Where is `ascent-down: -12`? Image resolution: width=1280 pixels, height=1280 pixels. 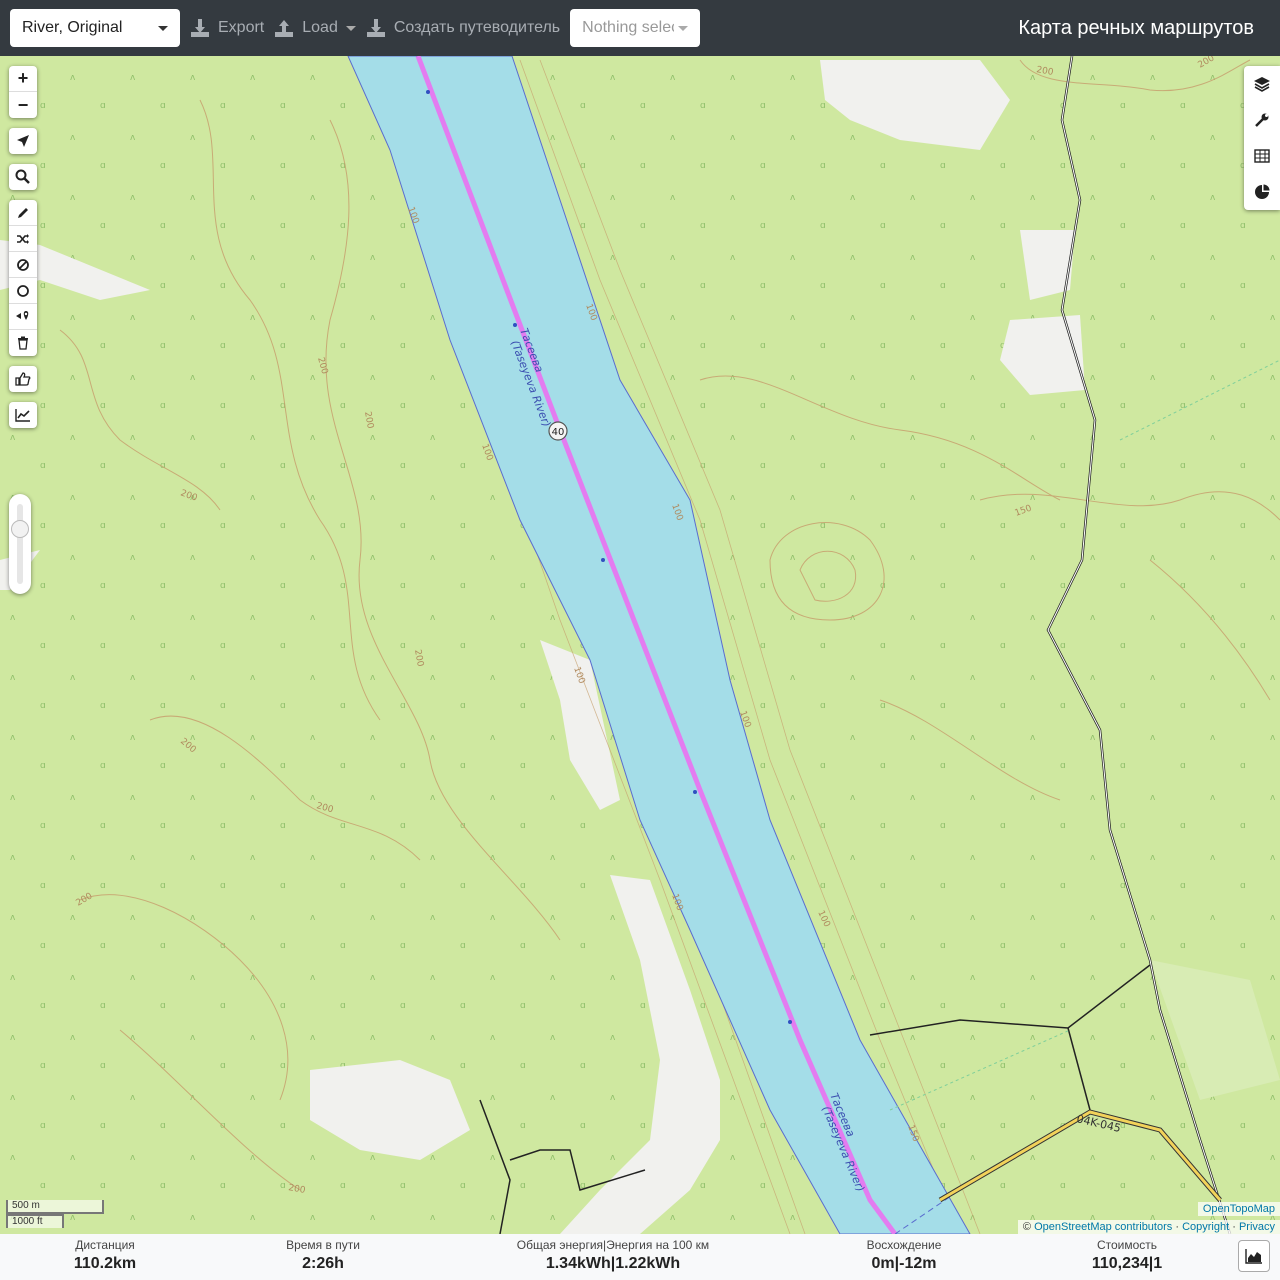 ascent-down: -12 is located at coordinates (911, 1263).